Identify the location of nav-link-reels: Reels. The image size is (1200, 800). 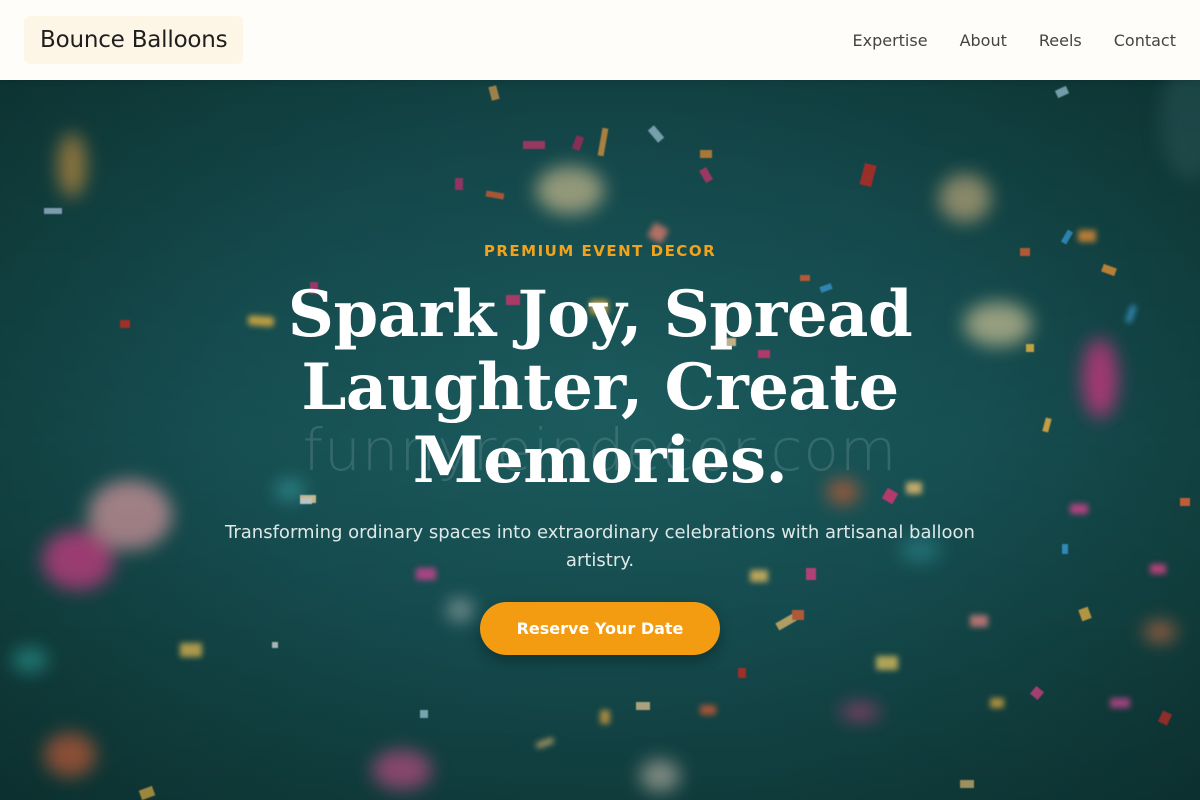
(1060, 40).